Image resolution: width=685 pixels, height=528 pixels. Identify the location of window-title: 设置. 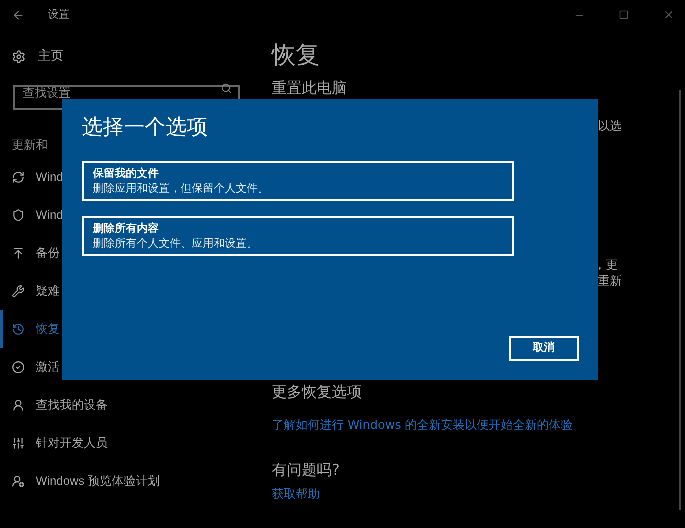
(59, 14).